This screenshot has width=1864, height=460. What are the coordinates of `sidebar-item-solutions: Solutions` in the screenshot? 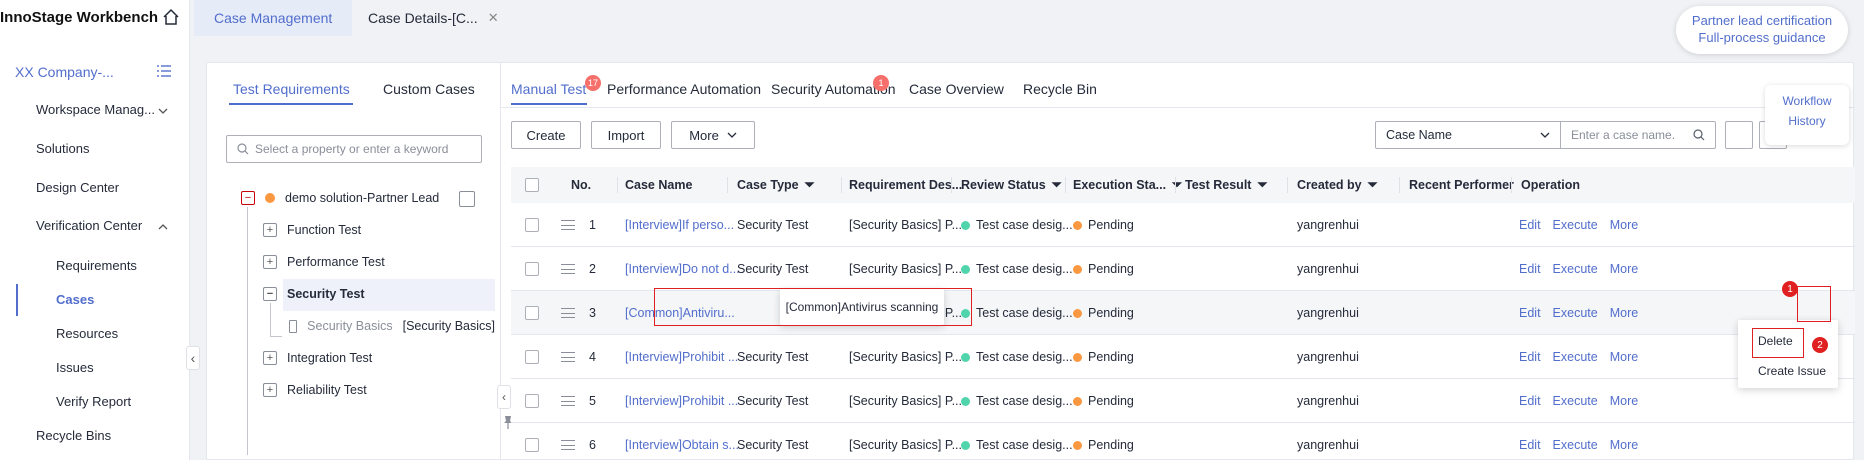 It's located at (62, 148).